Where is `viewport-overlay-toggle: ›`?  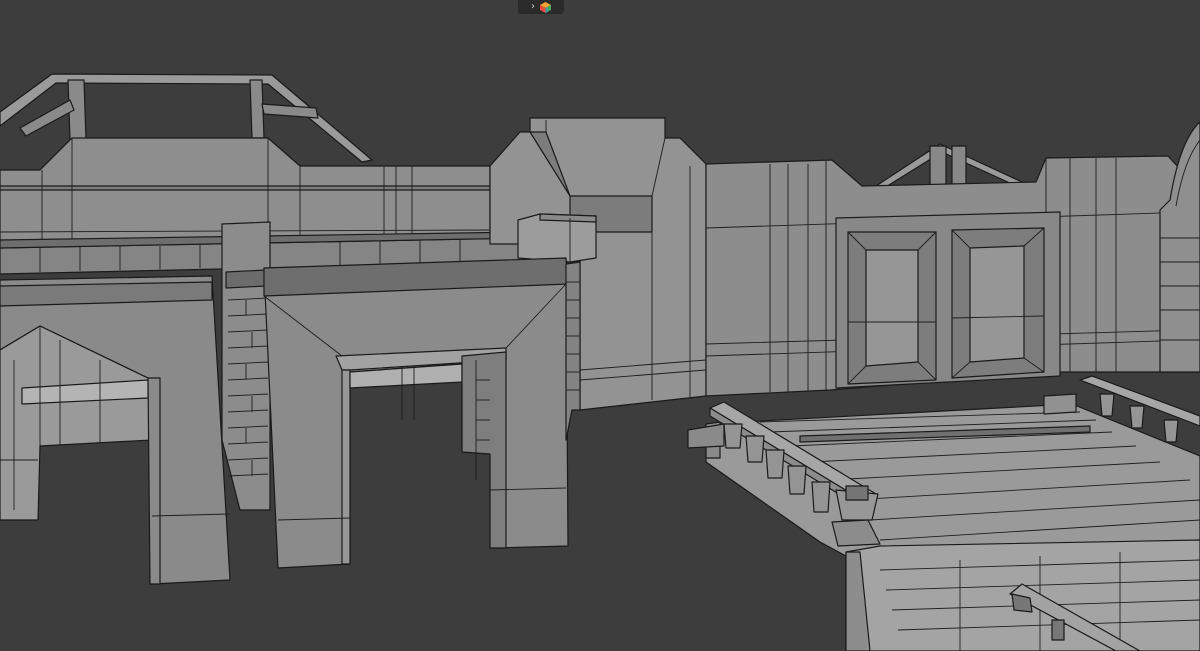
viewport-overlay-toggle: › is located at coordinates (541, 7).